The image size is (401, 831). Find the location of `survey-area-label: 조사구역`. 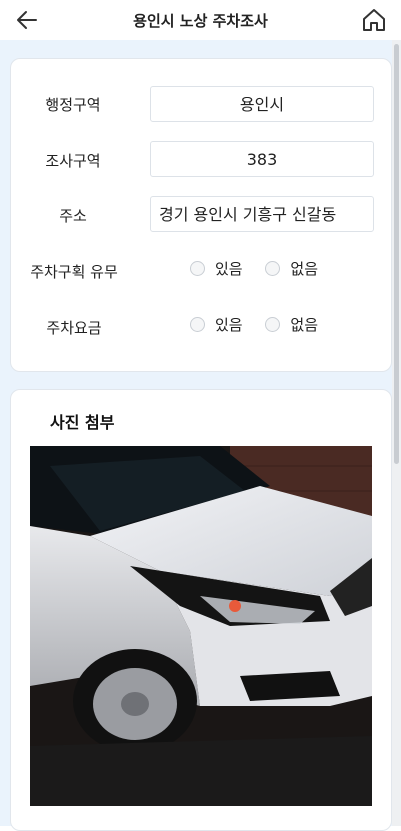

survey-area-label: 조사구역 is located at coordinates (73, 161).